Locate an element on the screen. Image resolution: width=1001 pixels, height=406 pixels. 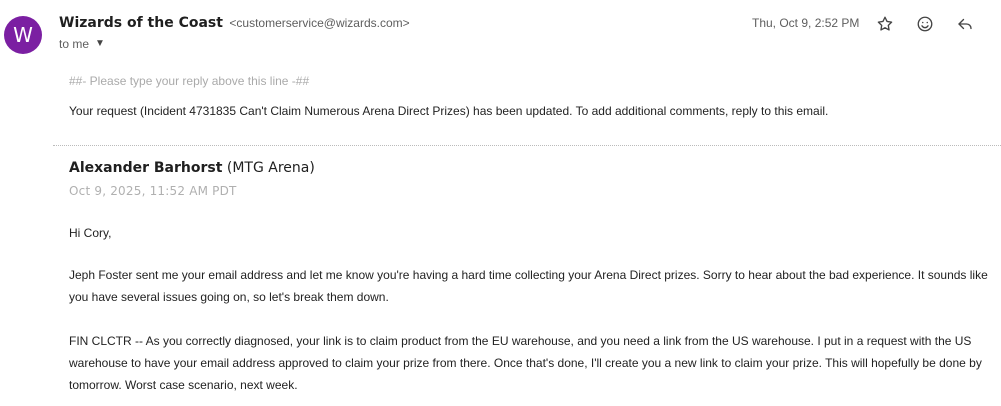
star-icon is located at coordinates (885, 24).